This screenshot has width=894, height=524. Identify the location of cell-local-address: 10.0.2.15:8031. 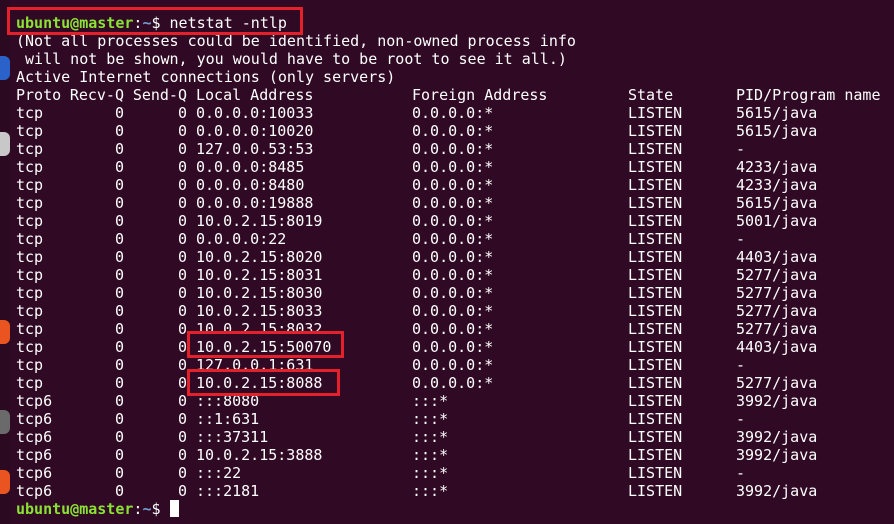
(259, 275).